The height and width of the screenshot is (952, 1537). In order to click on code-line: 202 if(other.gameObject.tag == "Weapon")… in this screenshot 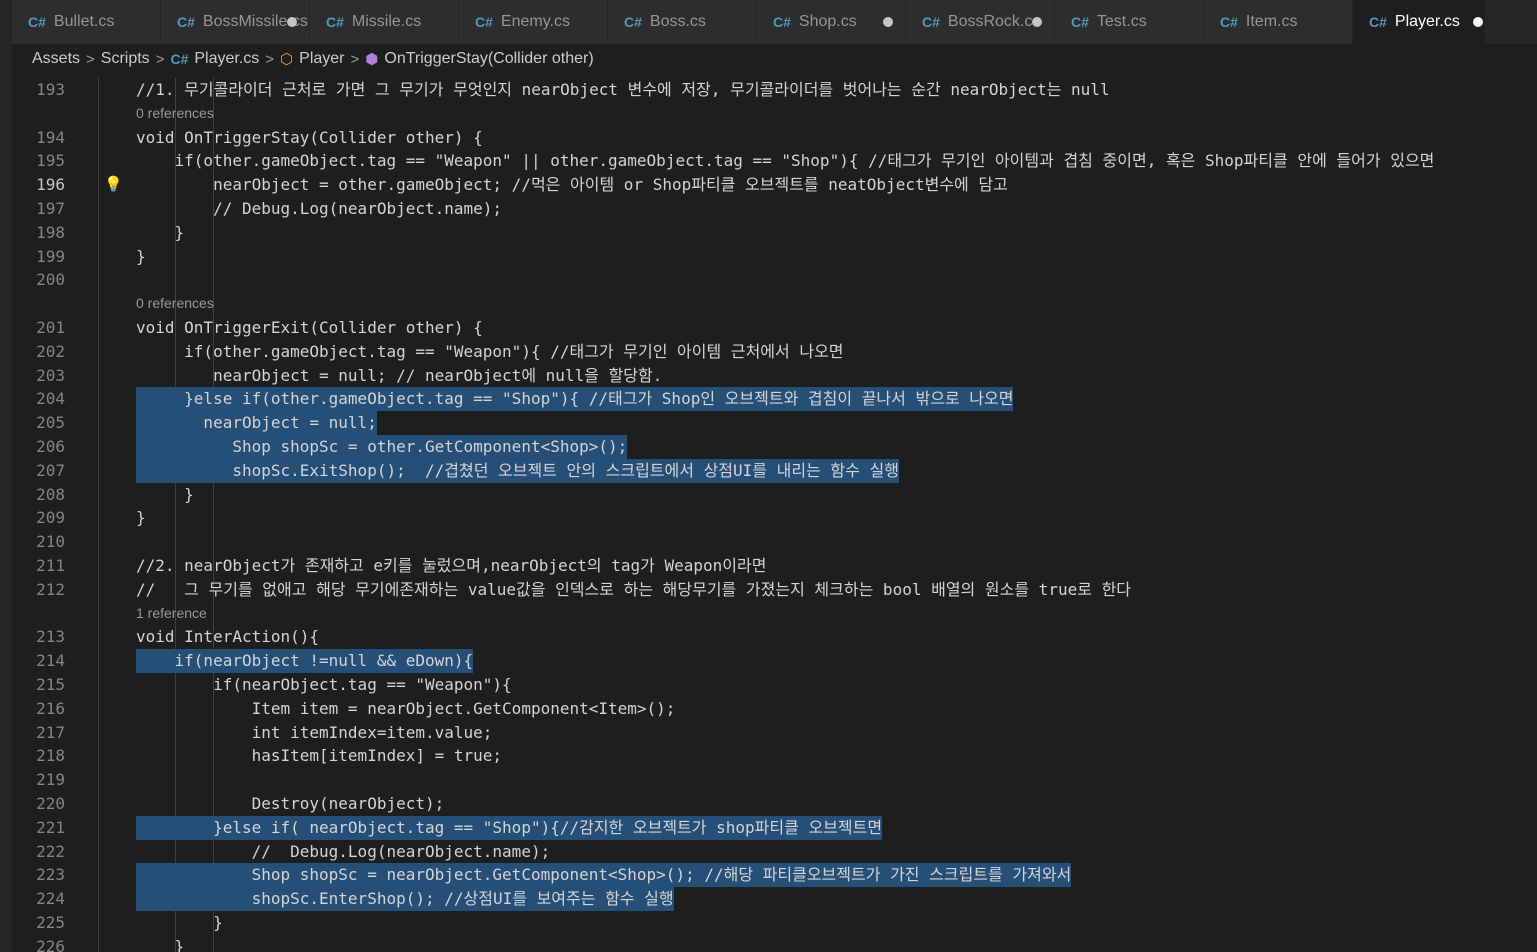, I will do `click(774, 352)`.